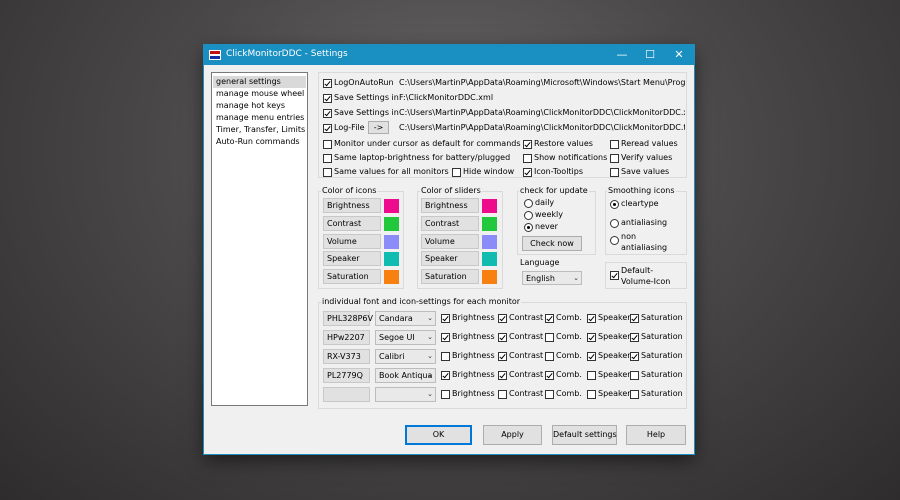 The width and height of the screenshot is (900, 500). What do you see at coordinates (656, 435) in the screenshot?
I see `help-button: Help` at bounding box center [656, 435].